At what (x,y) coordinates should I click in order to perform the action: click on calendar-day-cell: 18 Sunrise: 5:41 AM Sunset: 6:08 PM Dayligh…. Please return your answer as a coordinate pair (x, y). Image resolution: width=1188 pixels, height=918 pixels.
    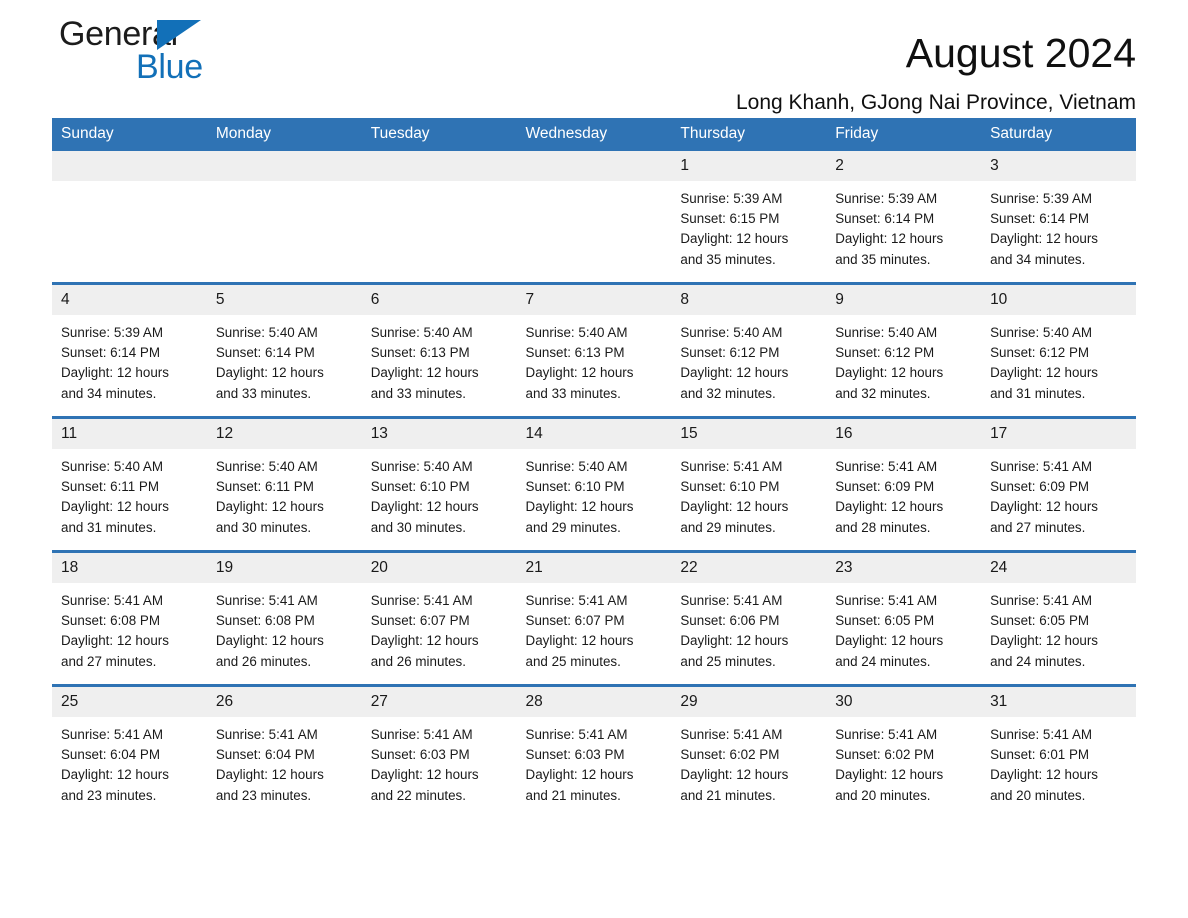
    Looking at the image, I should click on (129, 618).